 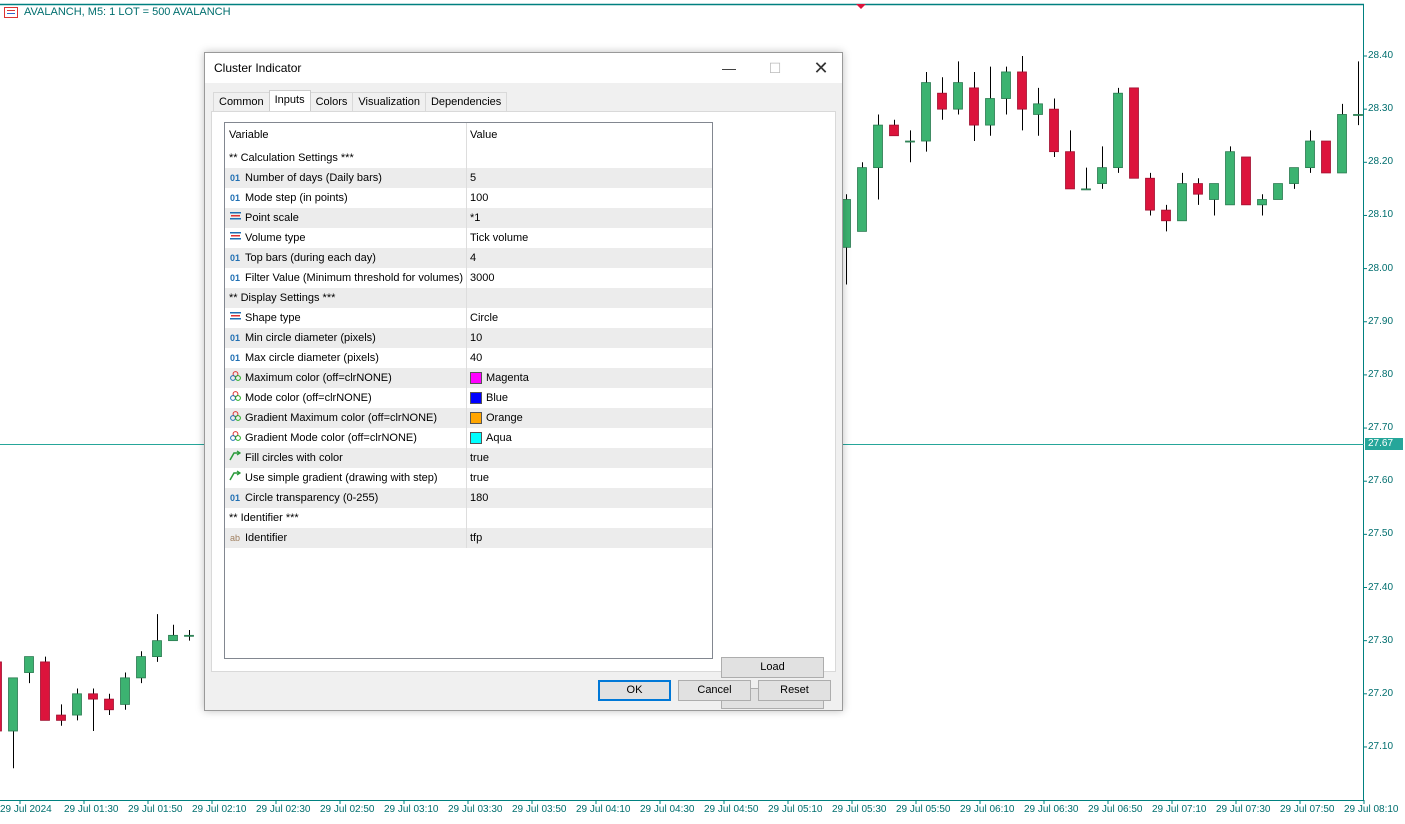 I want to click on value-cell: 40, so click(x=589, y=358).